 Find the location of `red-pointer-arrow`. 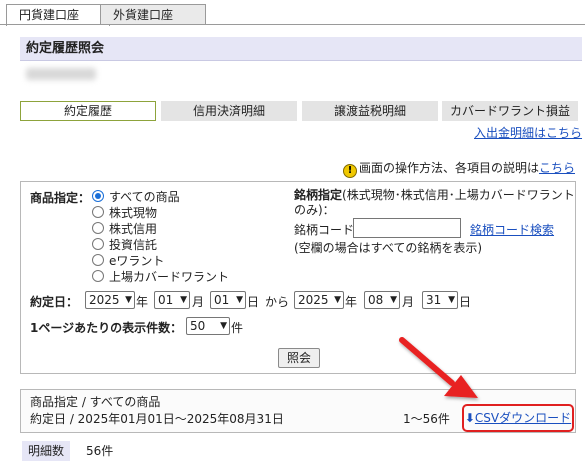

red-pointer-arrow is located at coordinates (438, 367).